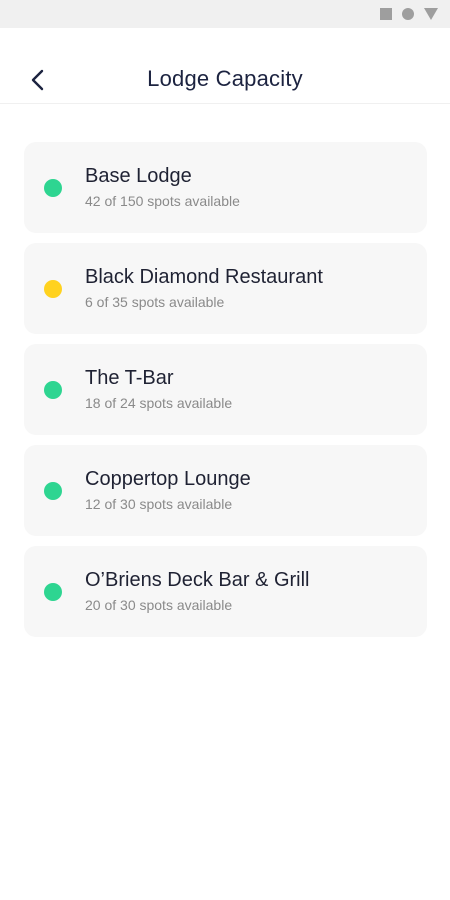 The image size is (450, 900). Describe the element at coordinates (162, 201) in the screenshot. I see `lodge-availability: 42 of 150 spots available` at that location.